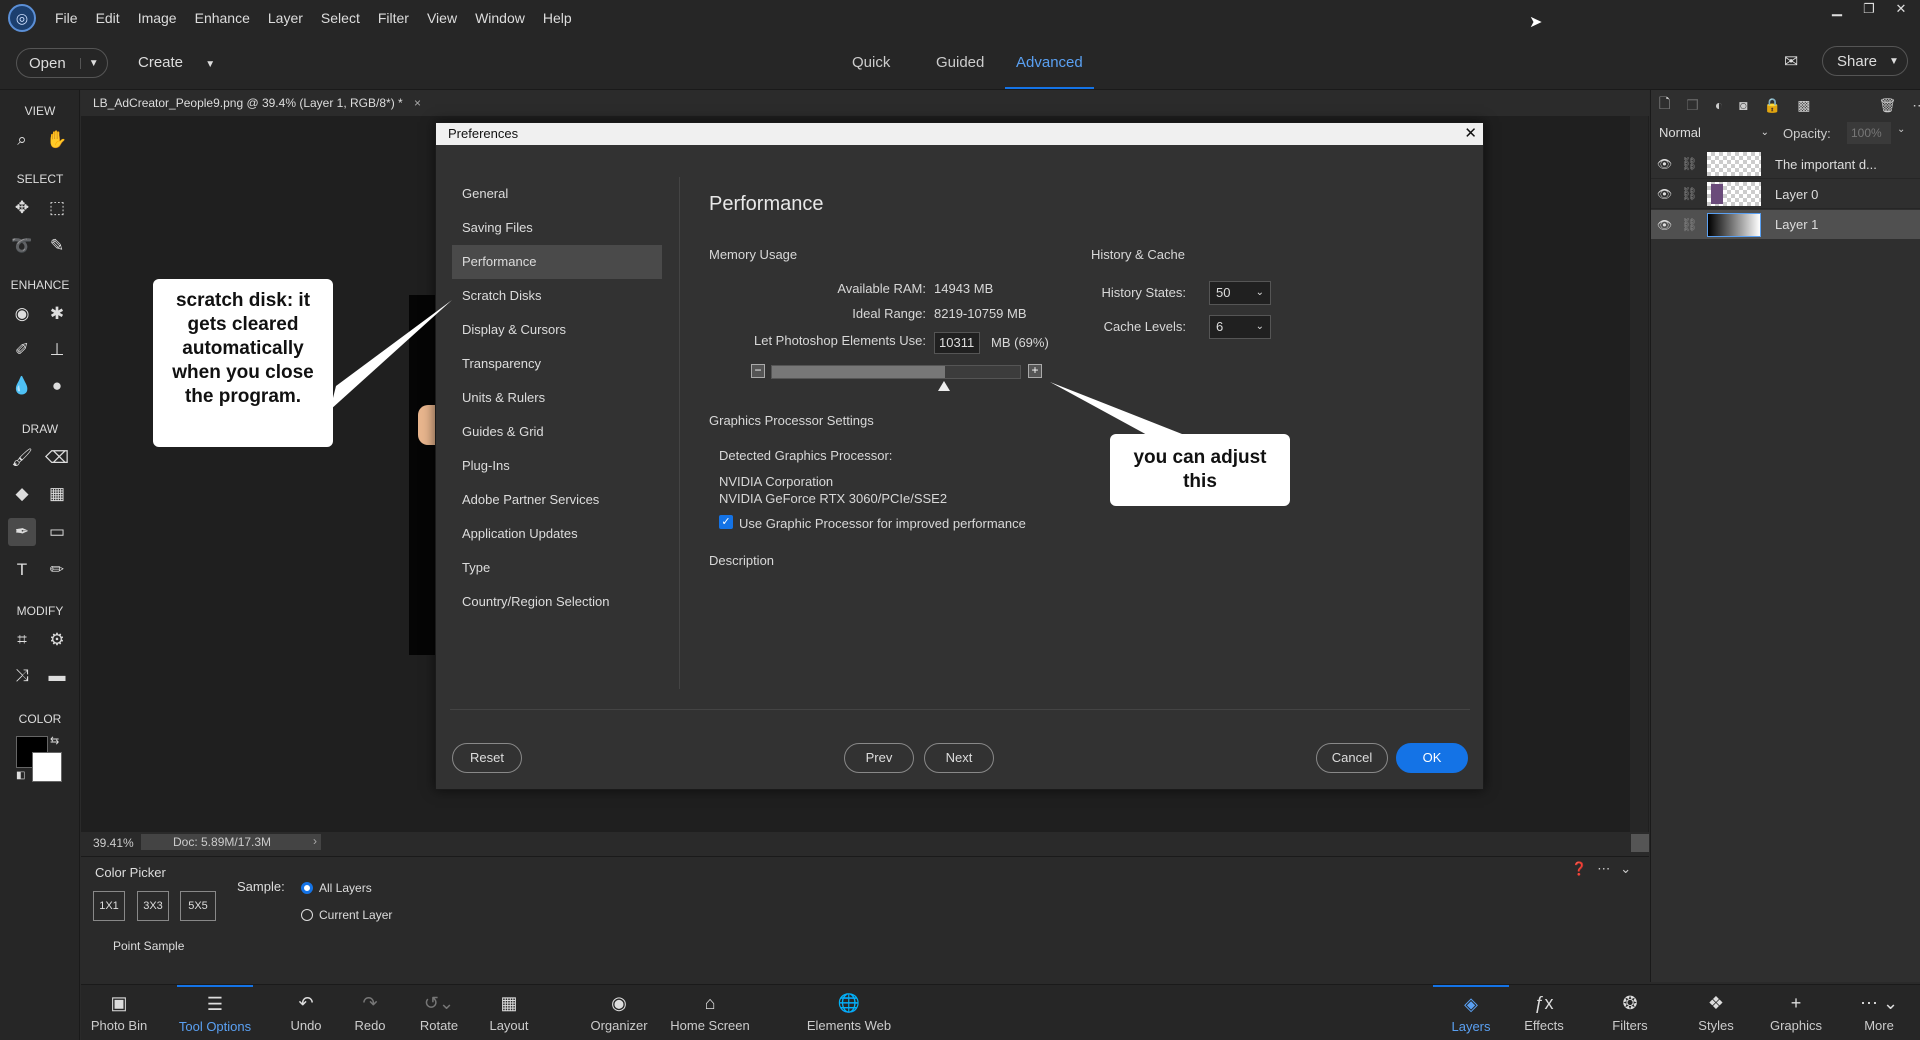  What do you see at coordinates (54, 740) in the screenshot?
I see `swap-colors-icon: ⇆` at bounding box center [54, 740].